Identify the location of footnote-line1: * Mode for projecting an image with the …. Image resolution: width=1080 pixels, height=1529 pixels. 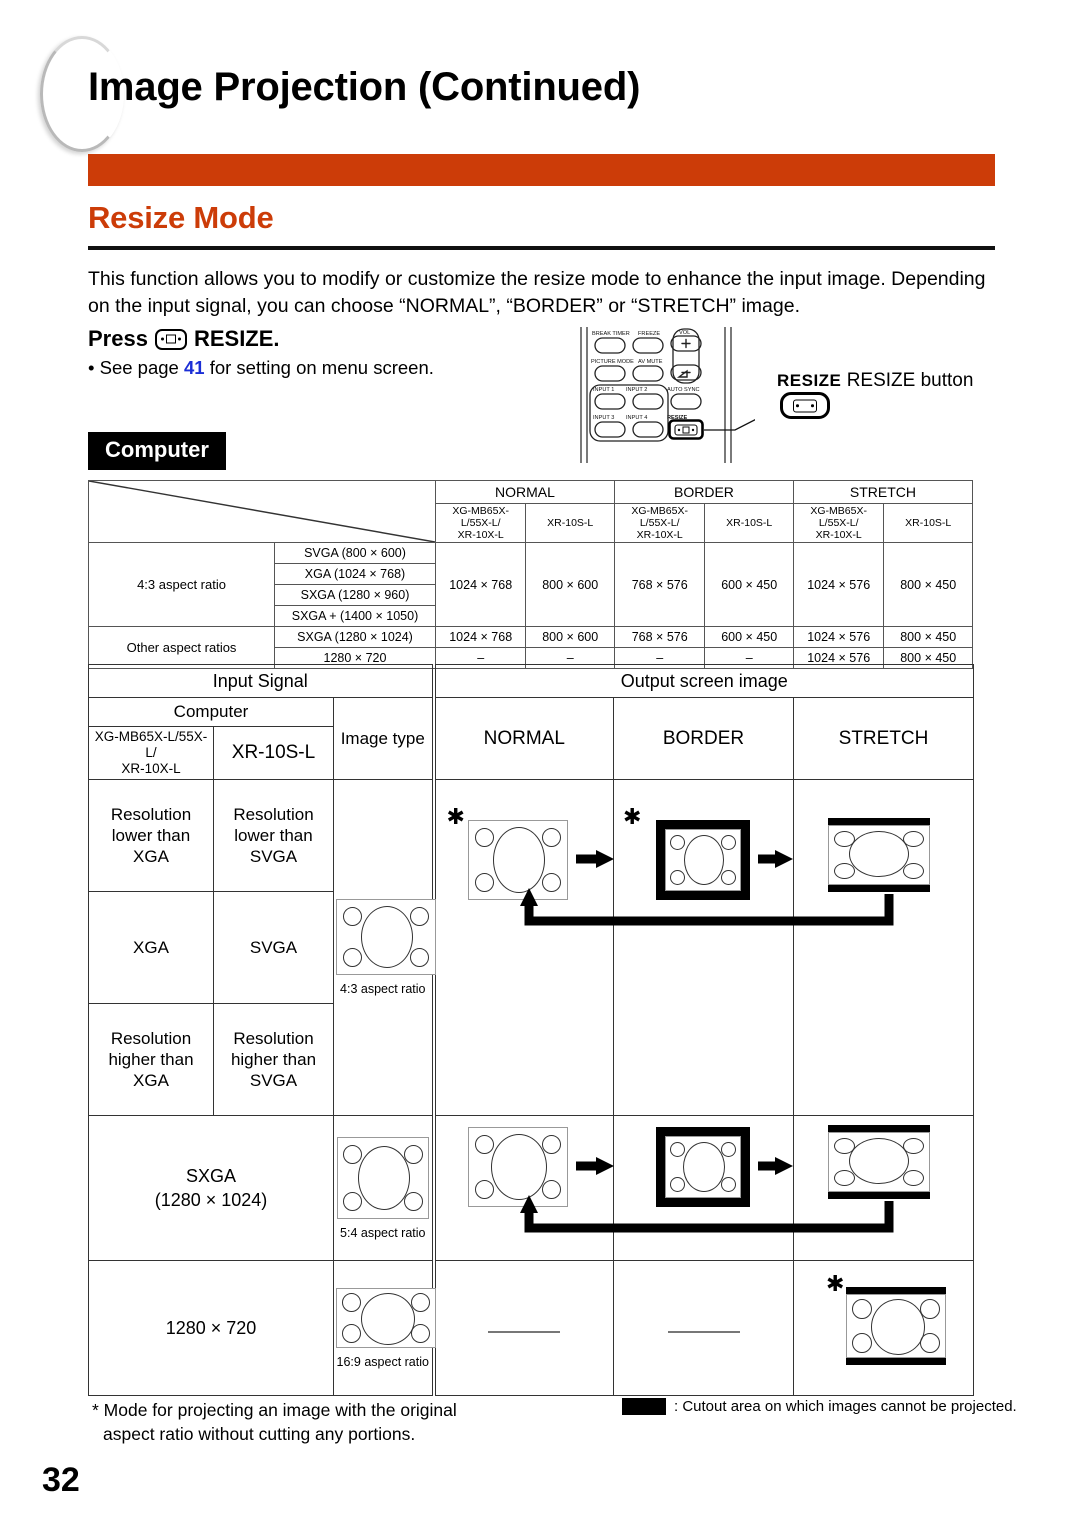
(274, 1410).